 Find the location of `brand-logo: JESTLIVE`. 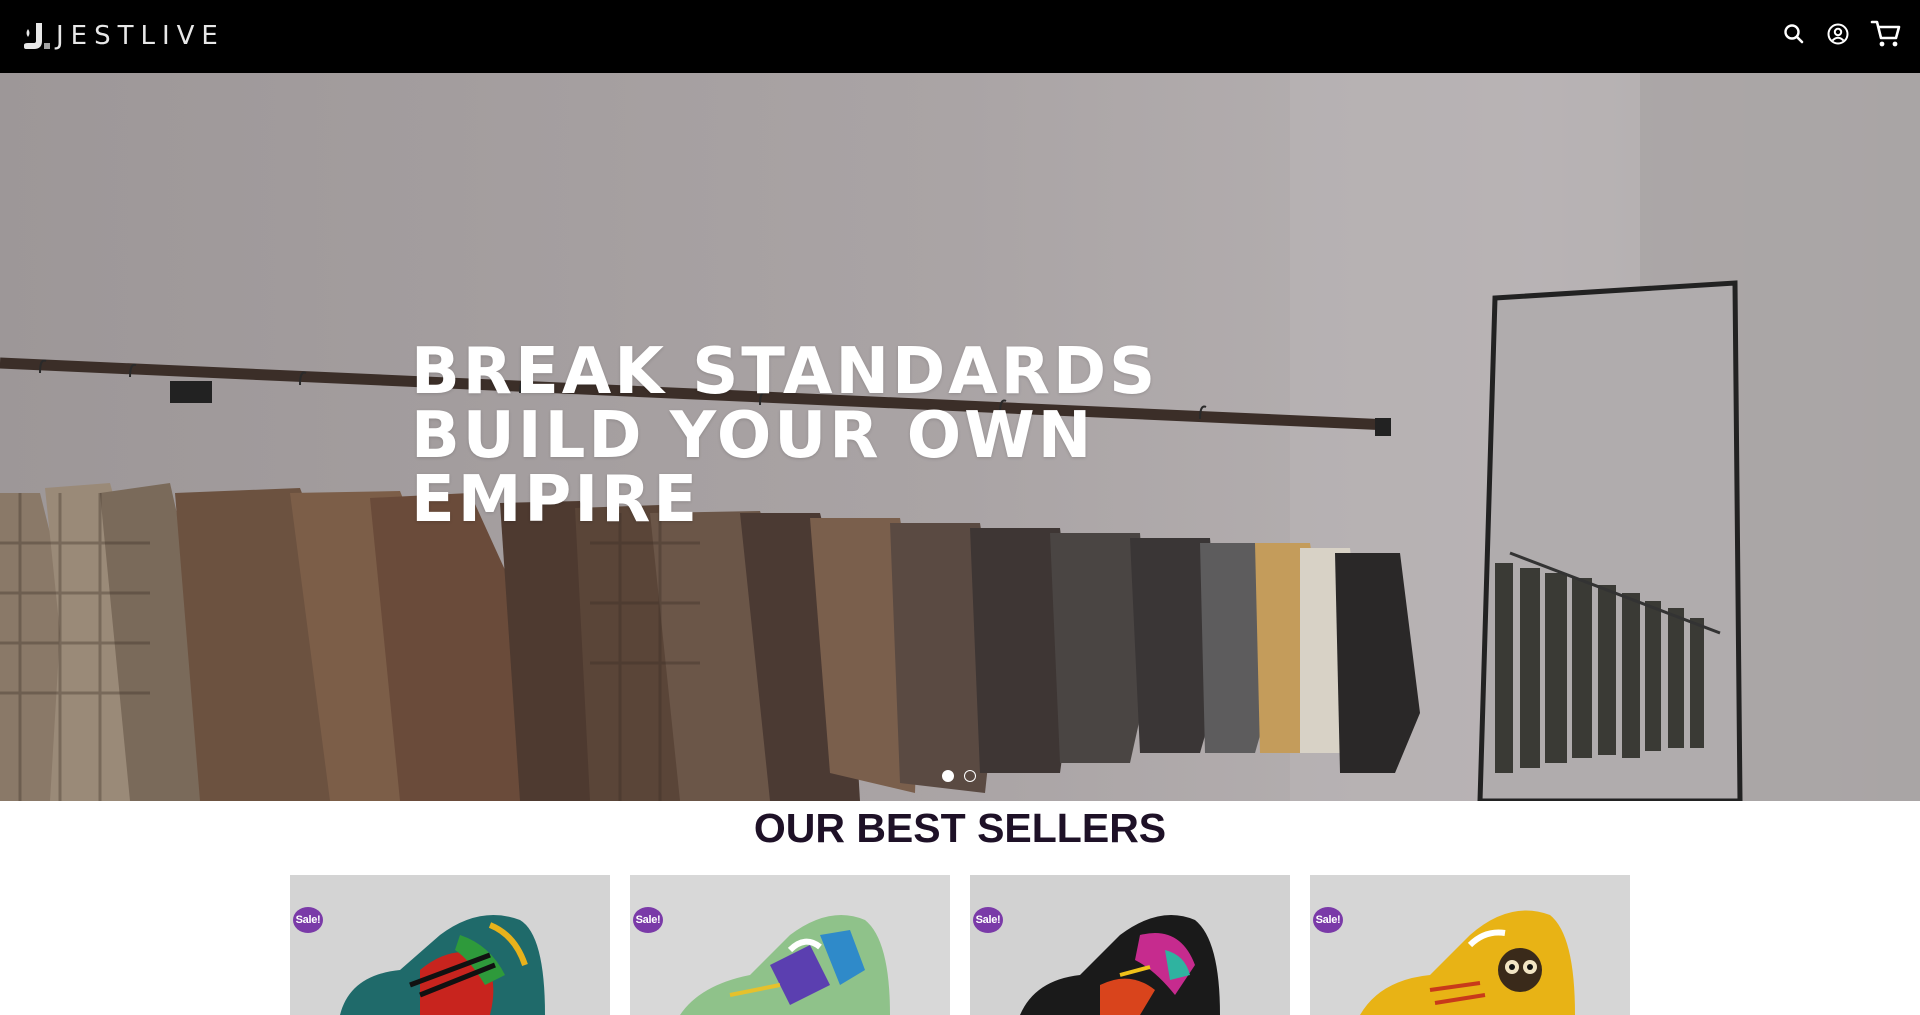

brand-logo: JESTLIVE is located at coordinates (123, 36).